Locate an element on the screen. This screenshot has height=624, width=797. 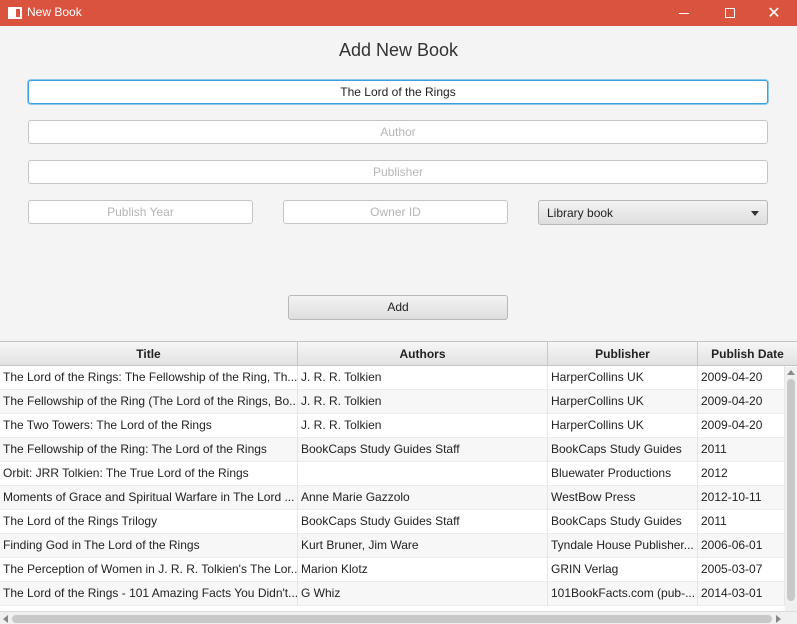
app-window-icon is located at coordinates (15, 13).